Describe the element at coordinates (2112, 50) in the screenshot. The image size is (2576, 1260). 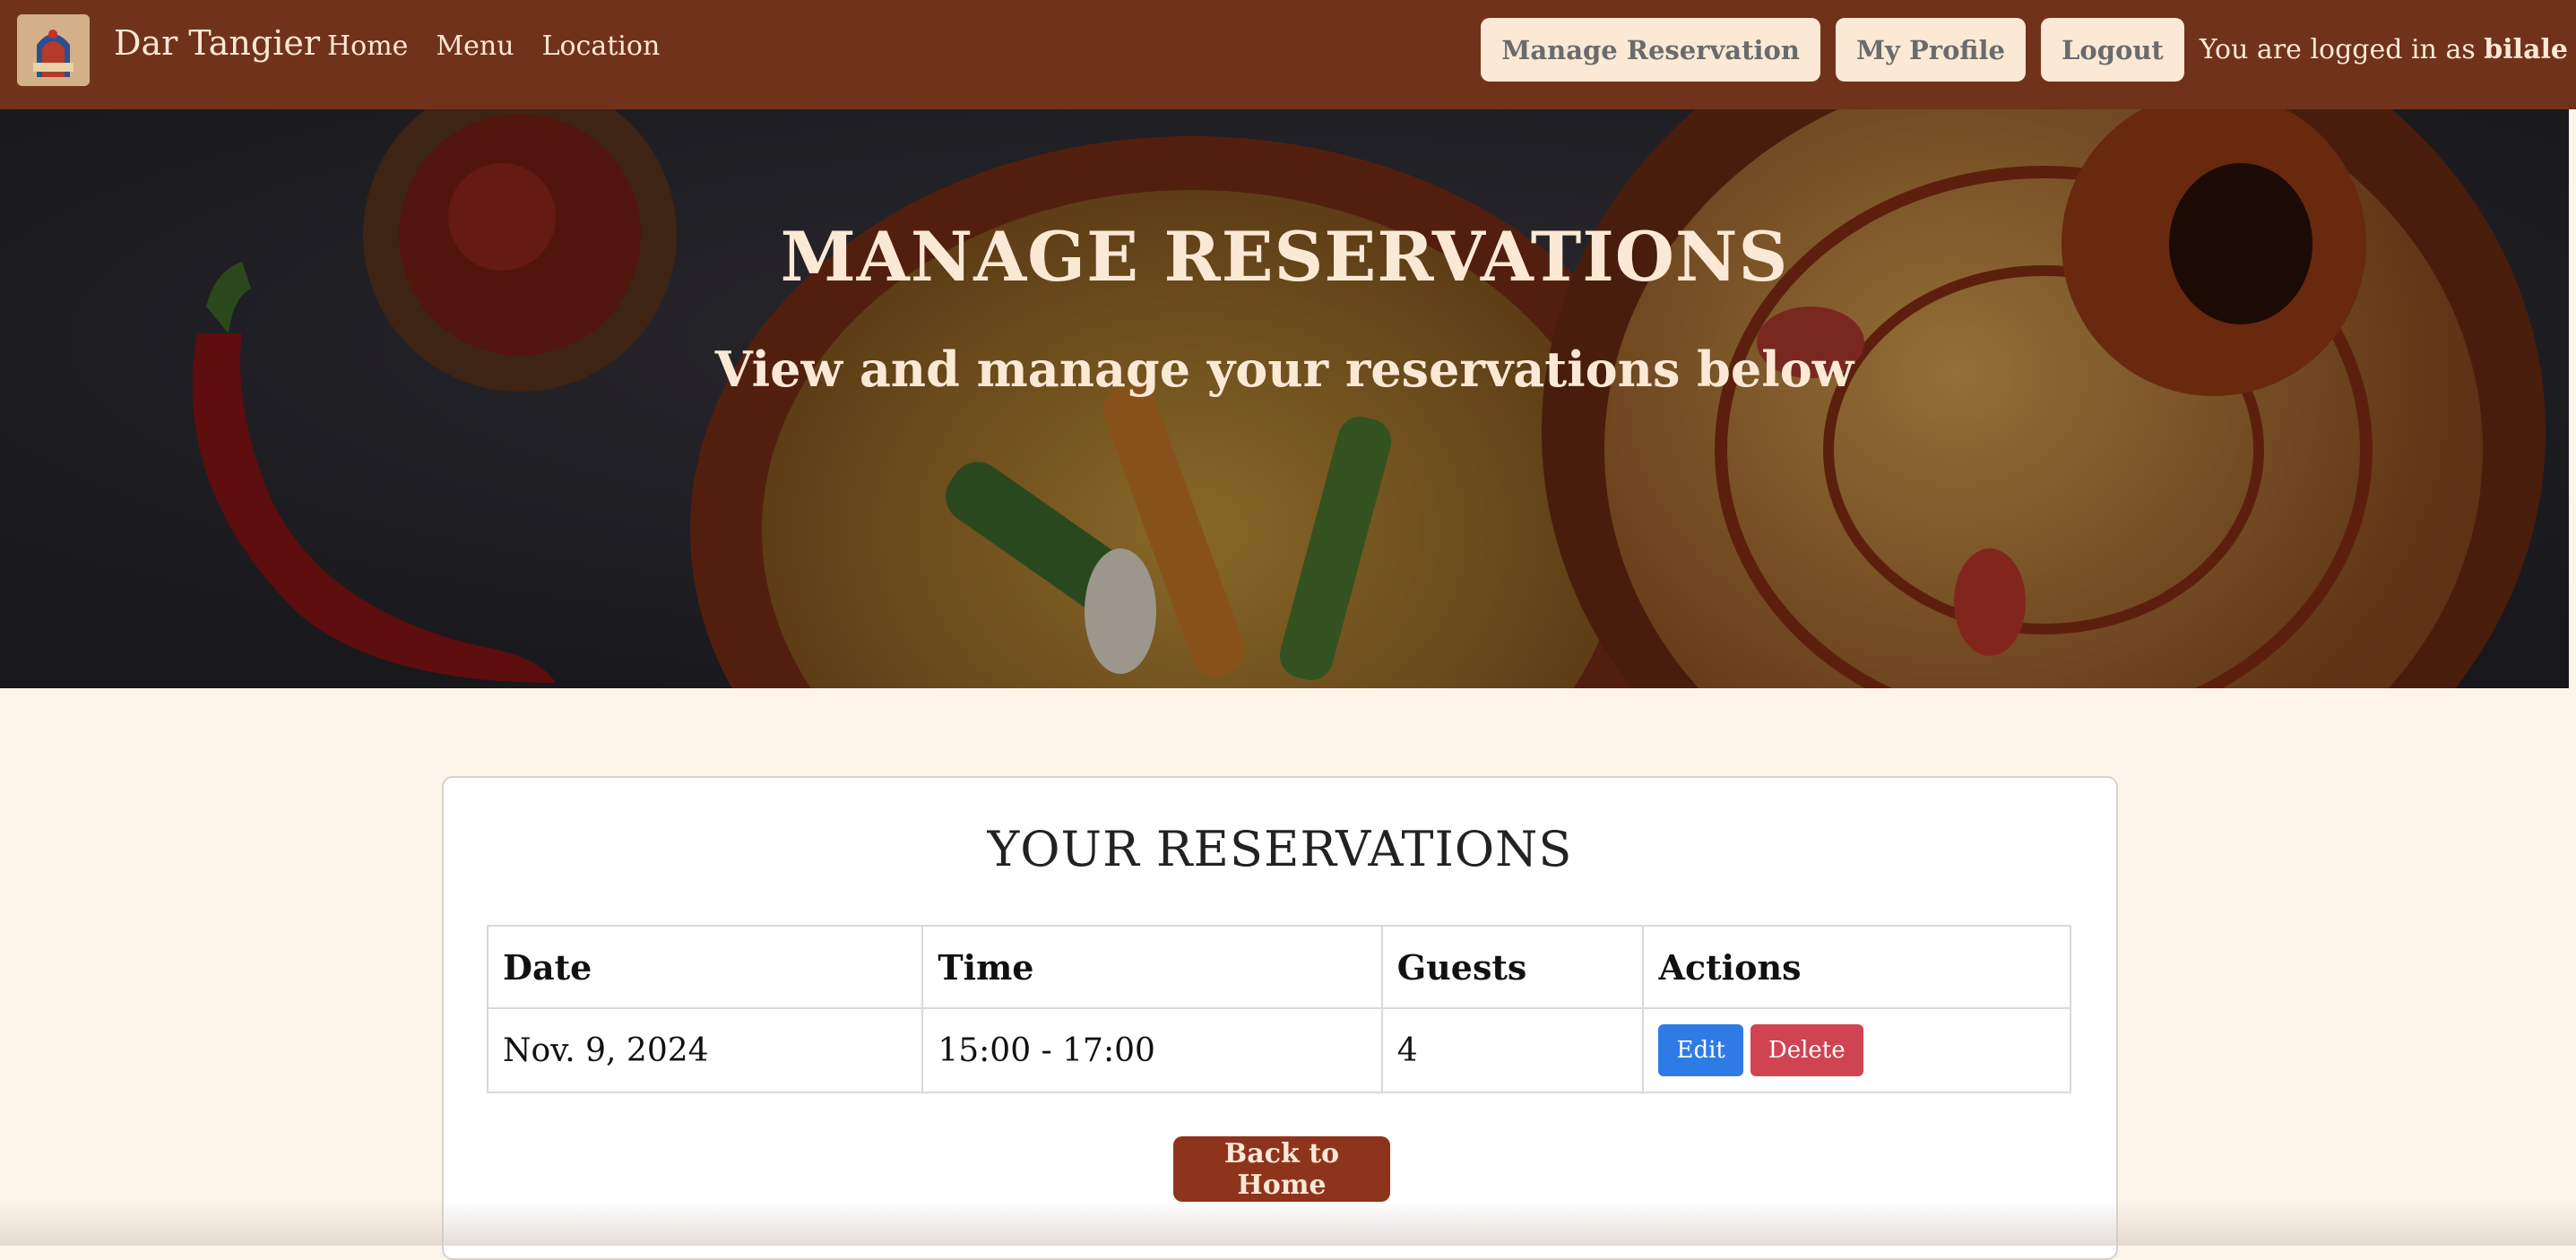
I see `logout-button: Logout` at that location.